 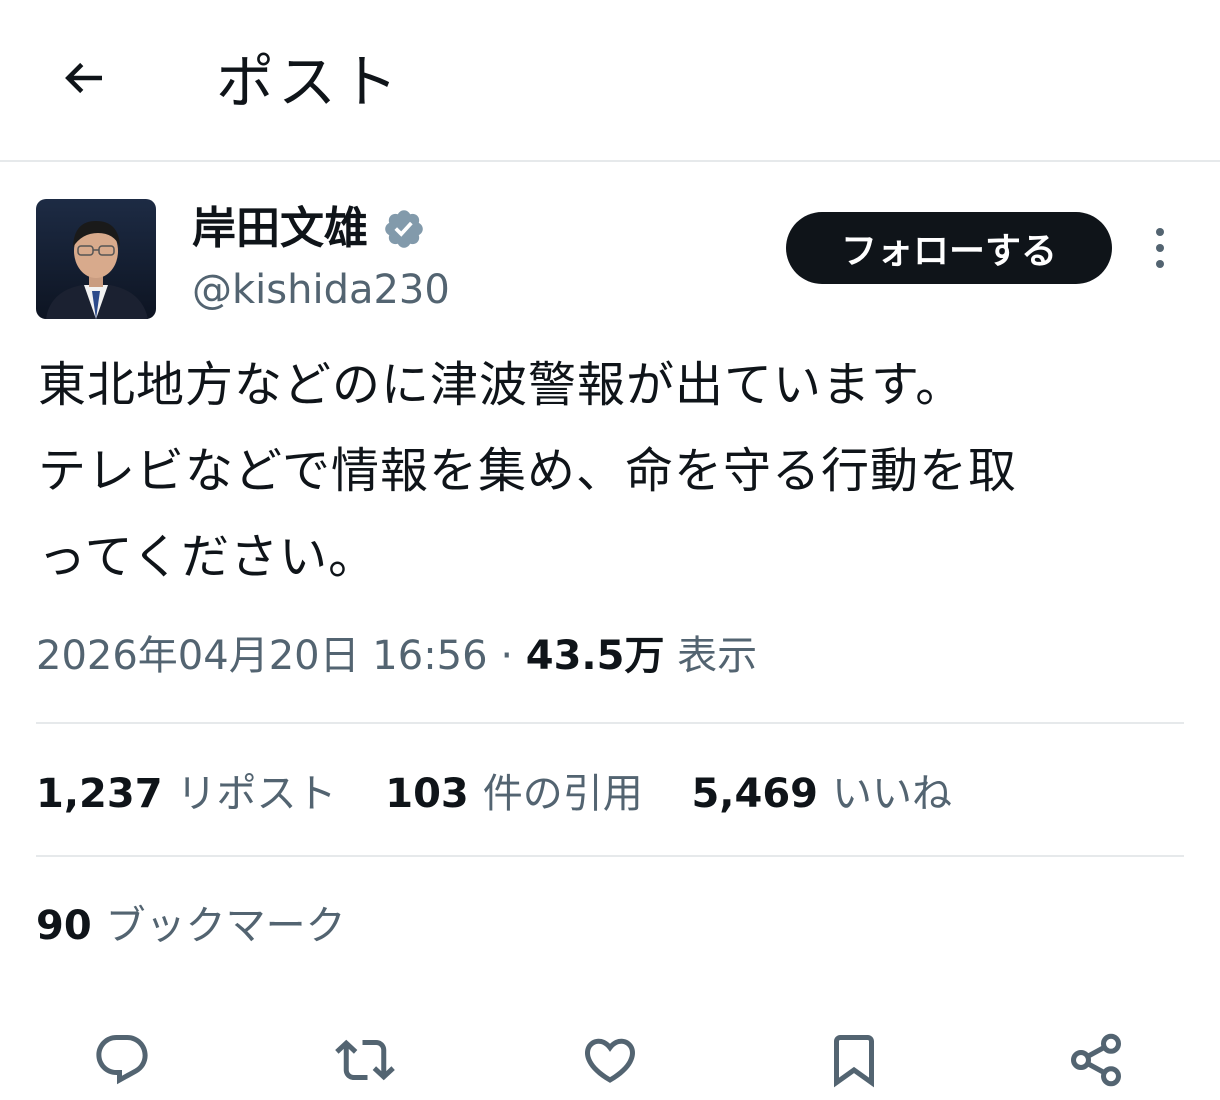 I want to click on quotes-label: 件の引用, so click(x=562, y=794).